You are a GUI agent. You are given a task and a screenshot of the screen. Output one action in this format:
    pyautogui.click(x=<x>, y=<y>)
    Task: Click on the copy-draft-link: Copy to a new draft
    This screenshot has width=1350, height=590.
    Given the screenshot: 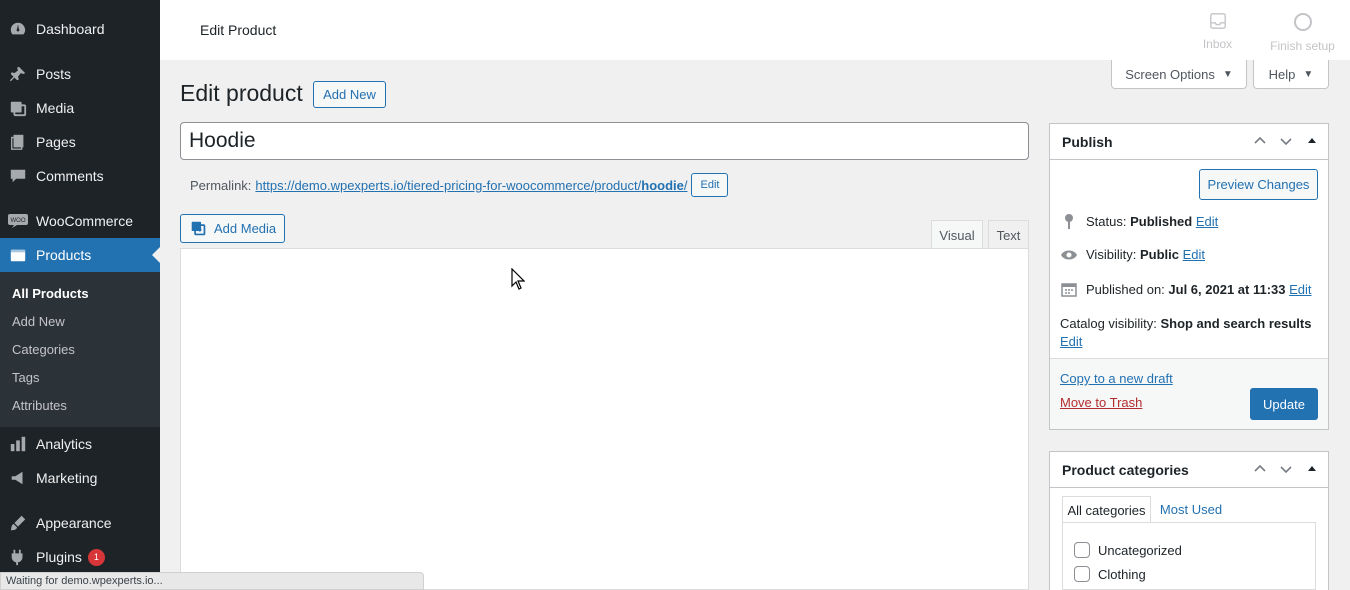 What is the action you would take?
    pyautogui.click(x=1116, y=378)
    